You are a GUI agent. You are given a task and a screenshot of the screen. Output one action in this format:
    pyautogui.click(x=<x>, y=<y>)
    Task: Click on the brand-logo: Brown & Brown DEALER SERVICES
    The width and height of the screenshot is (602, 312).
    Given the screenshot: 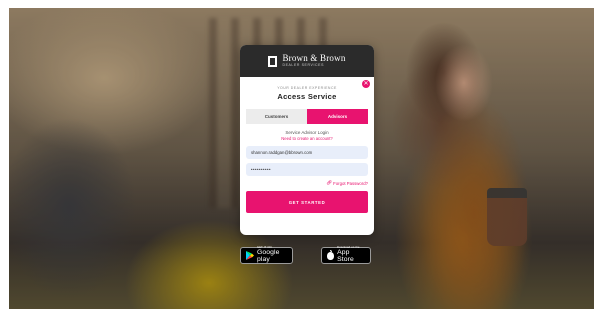 What is the action you would take?
    pyautogui.click(x=313, y=61)
    